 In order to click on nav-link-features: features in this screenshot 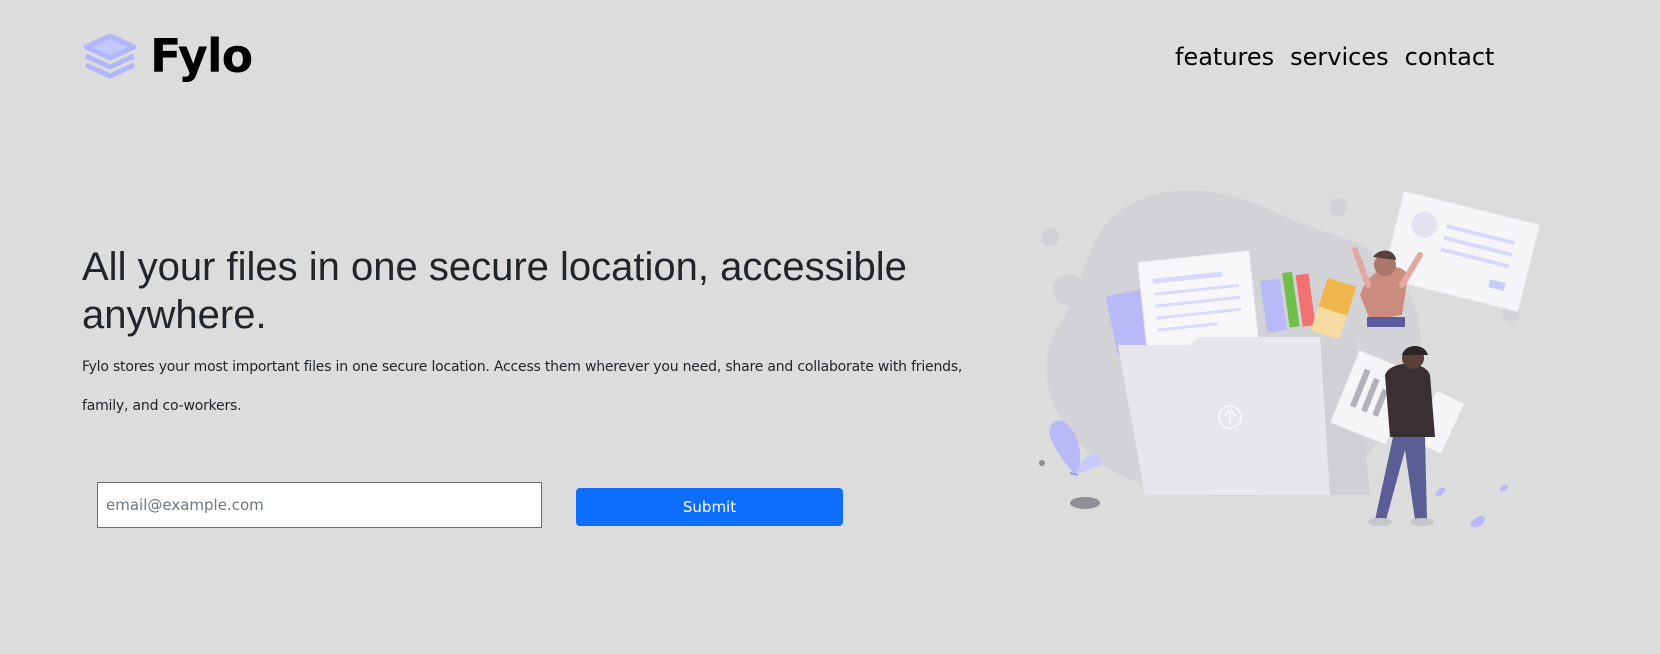, I will do `click(1224, 57)`.